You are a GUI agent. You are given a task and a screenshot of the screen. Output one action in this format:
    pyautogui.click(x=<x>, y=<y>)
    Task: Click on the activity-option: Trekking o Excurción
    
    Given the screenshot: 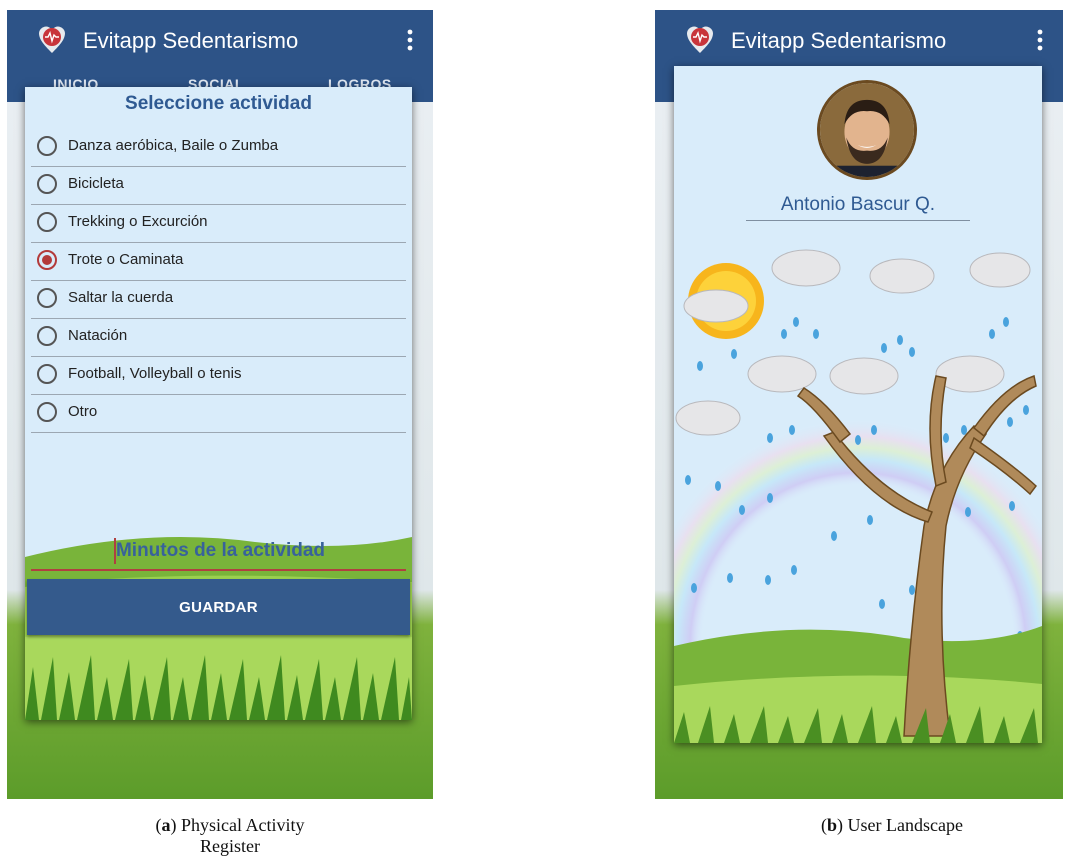 What is the action you would take?
    pyautogui.click(x=218, y=223)
    